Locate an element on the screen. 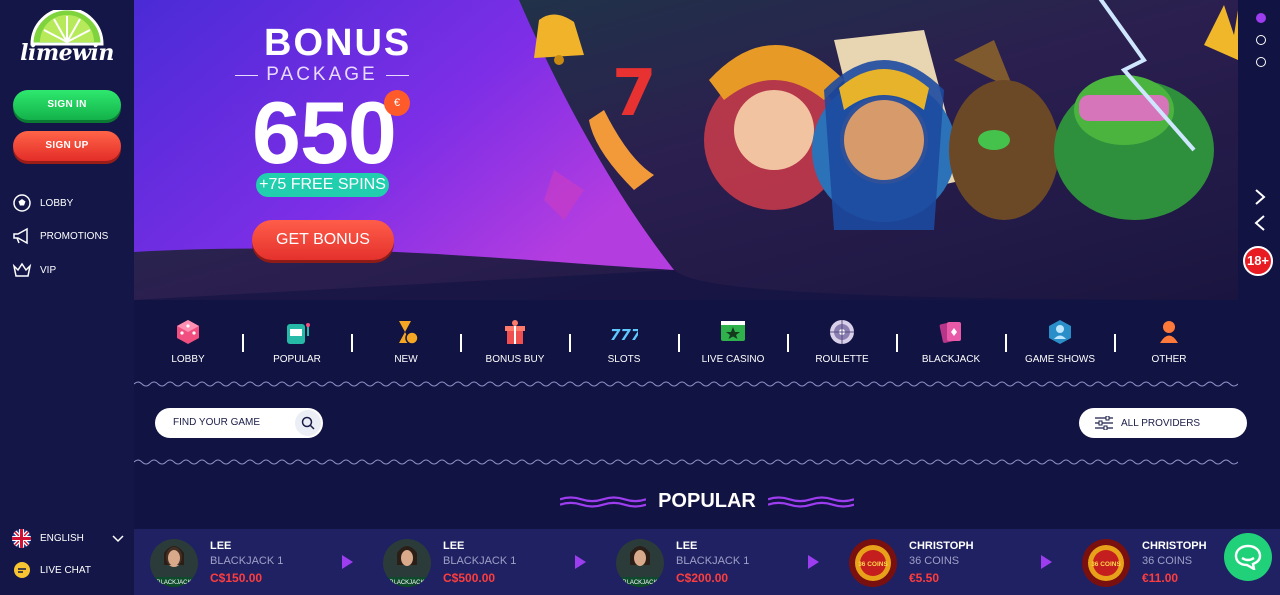 The height and width of the screenshot is (595, 1280). win-item: BLACKJACK LEE BLACKJACK 1 C$500.00 is located at coordinates (493, 563).